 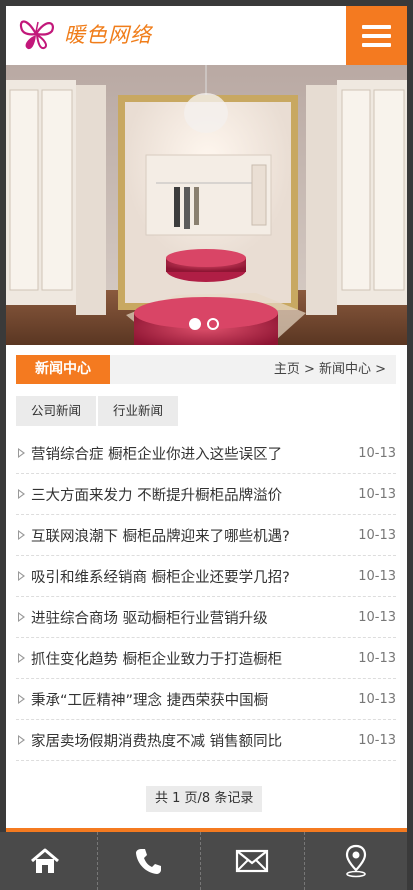 I want to click on slider-dots, so click(x=204, y=324).